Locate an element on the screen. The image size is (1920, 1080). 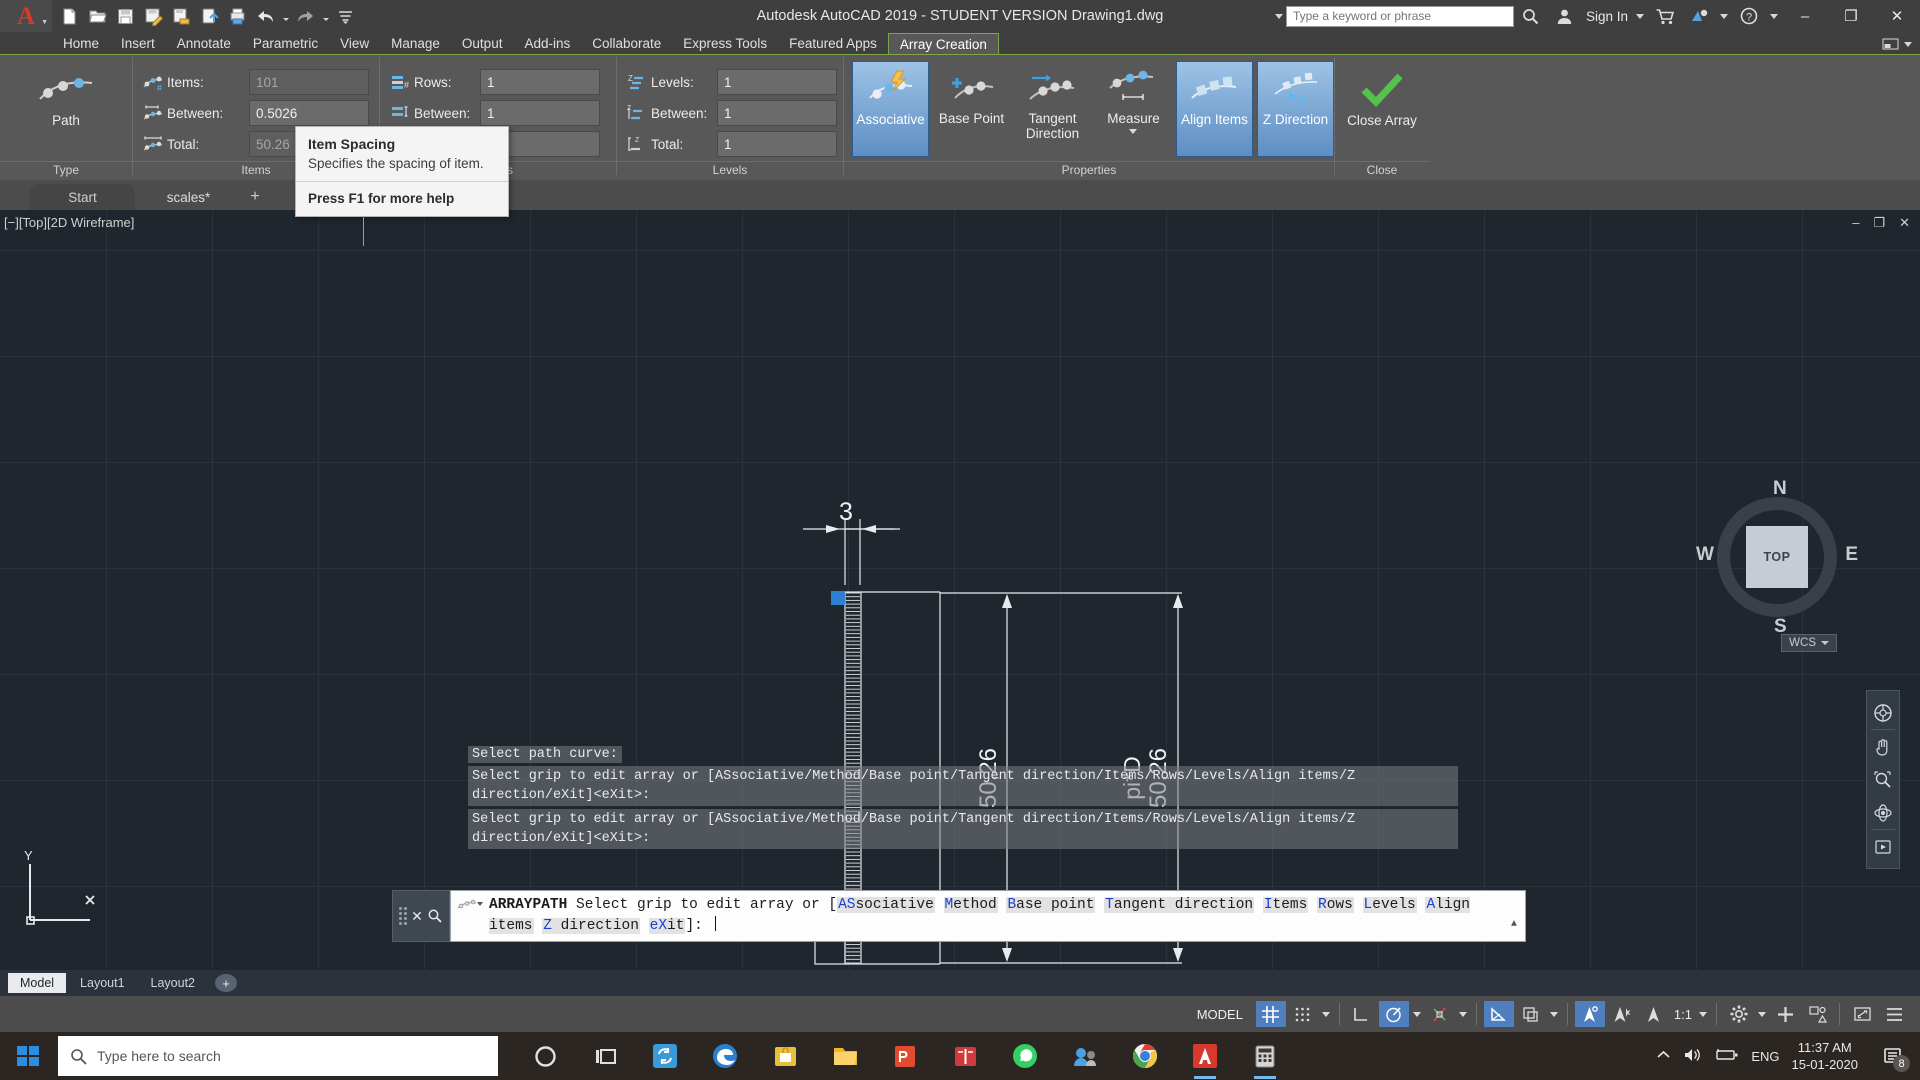
tangent-direction-button: Tangent Direction is located at coordinates (1052, 109).